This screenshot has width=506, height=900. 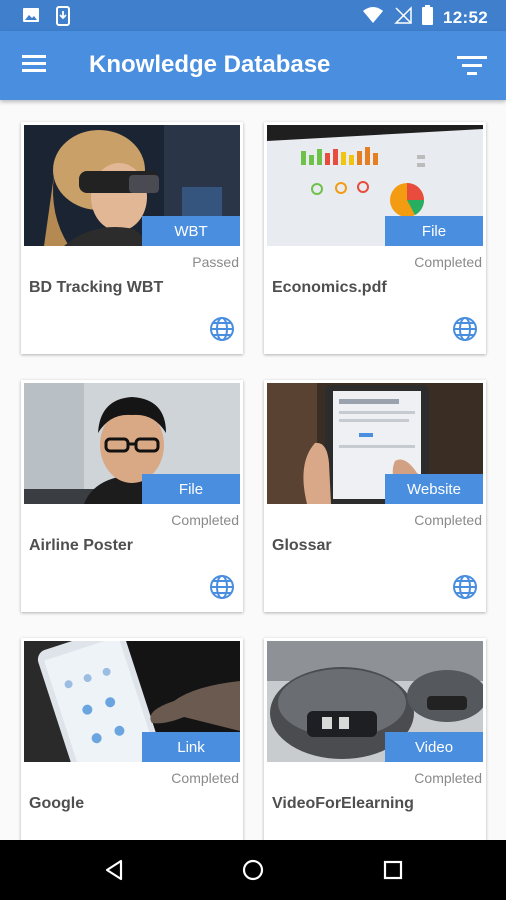 I want to click on no-signal-icon, so click(x=403, y=17).